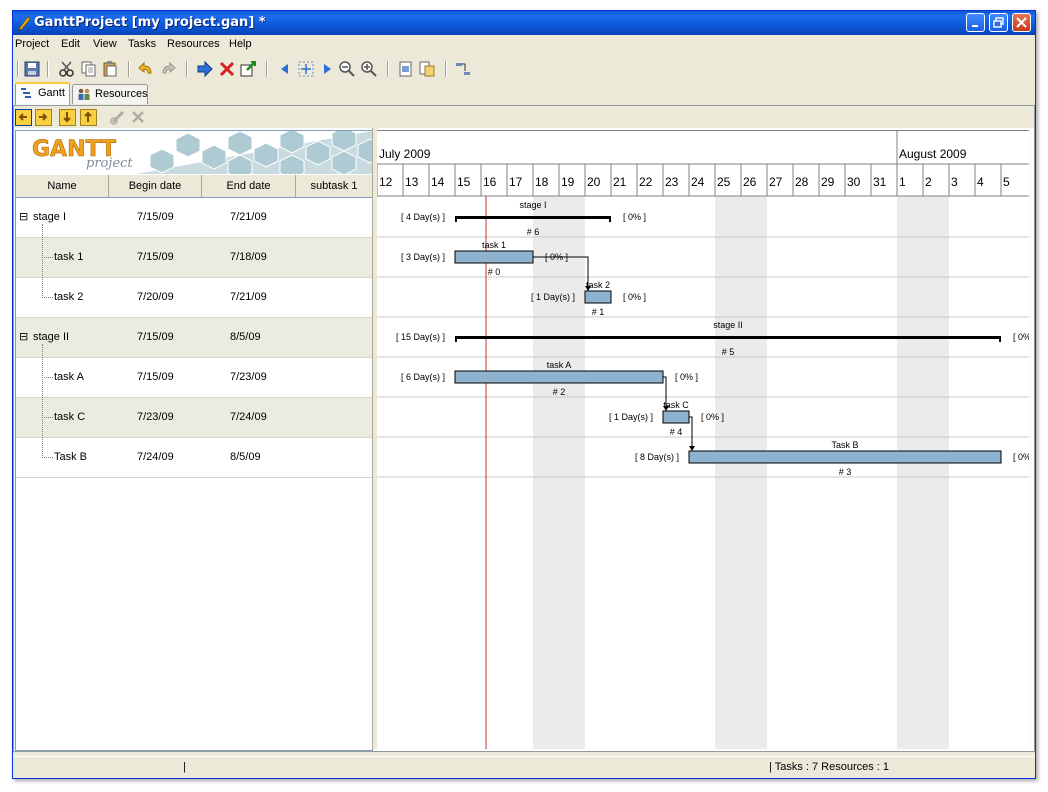 This screenshot has height=792, width=1048. I want to click on col-header-custom: subtask 1, so click(334, 186).